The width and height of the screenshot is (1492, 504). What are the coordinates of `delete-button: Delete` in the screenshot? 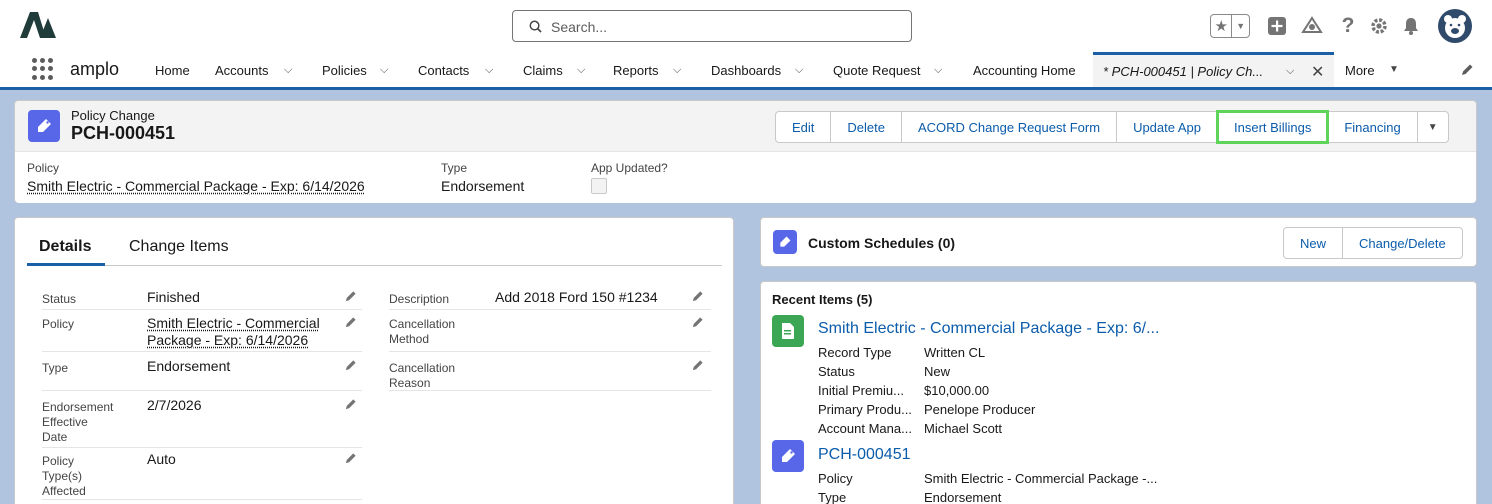 It's located at (866, 127).